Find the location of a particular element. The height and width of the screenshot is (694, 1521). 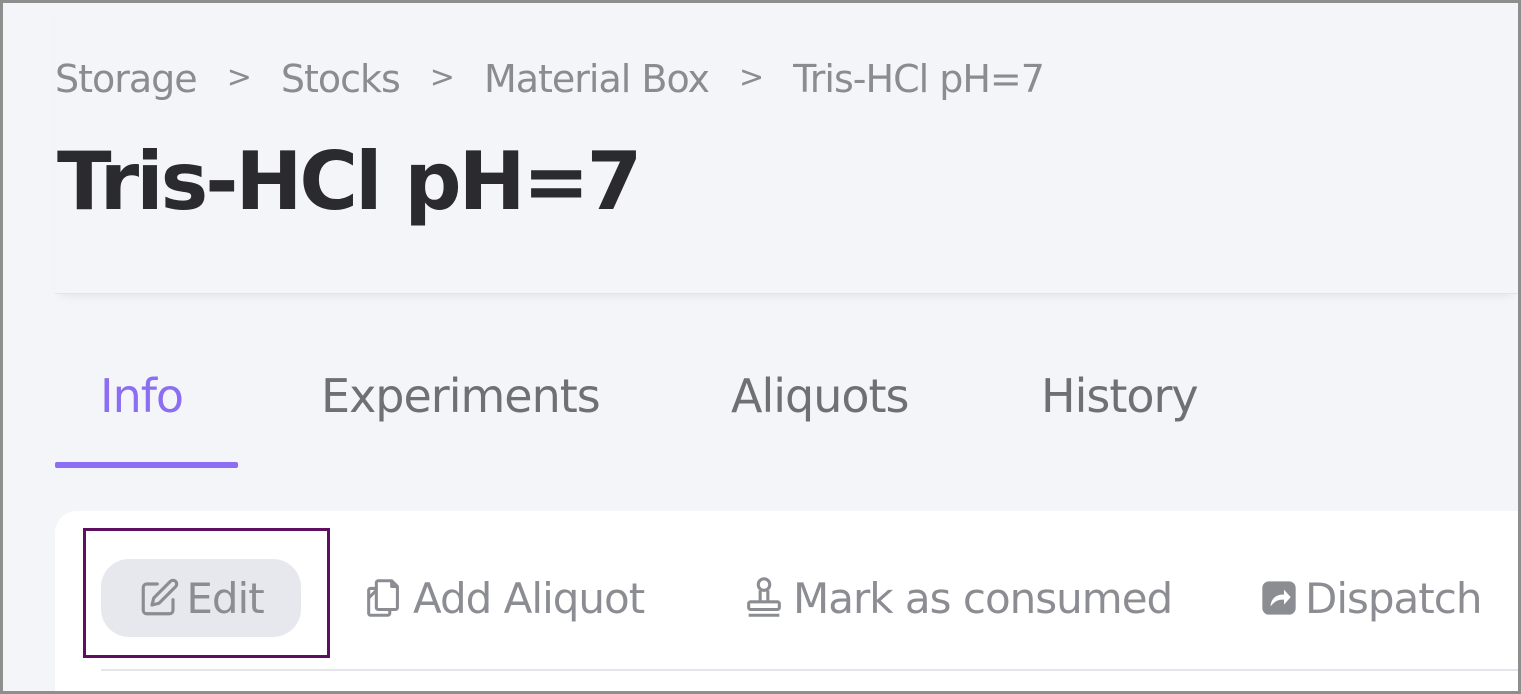

toolbar-divider is located at coordinates (809, 670).